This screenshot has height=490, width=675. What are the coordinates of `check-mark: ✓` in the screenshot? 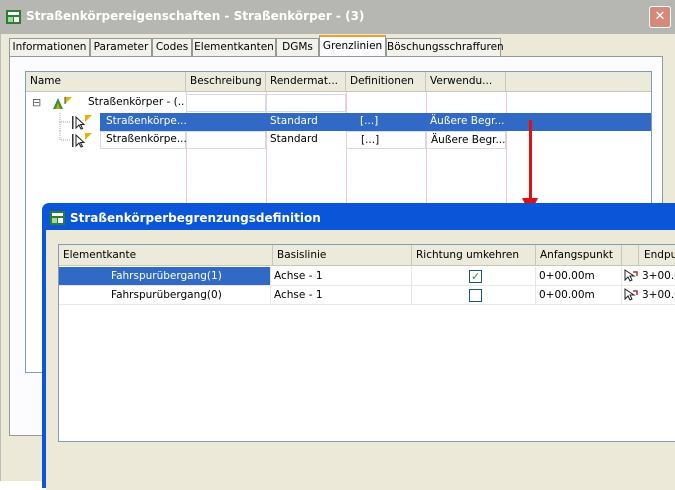 It's located at (476, 276).